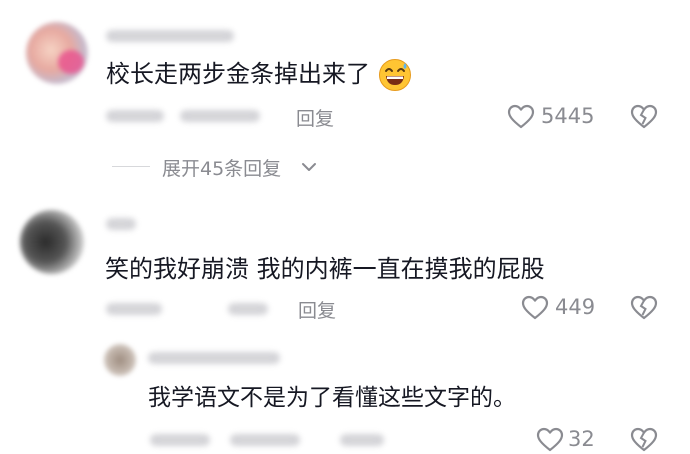 This screenshot has width=690, height=454. What do you see at coordinates (395, 75) in the screenshot?
I see `grinning-sweat-emoji-icon` at bounding box center [395, 75].